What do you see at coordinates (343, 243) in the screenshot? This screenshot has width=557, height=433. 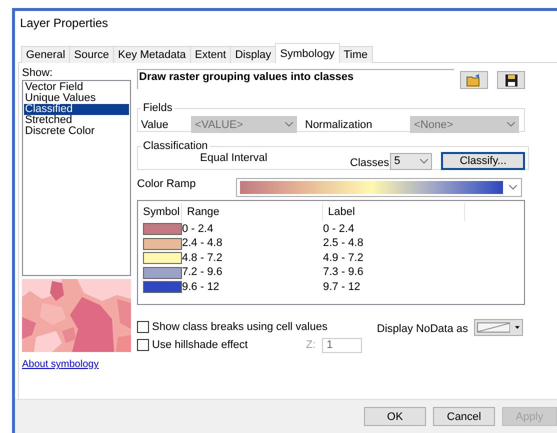 I see `label-cell: 2.5 - 4.8` at bounding box center [343, 243].